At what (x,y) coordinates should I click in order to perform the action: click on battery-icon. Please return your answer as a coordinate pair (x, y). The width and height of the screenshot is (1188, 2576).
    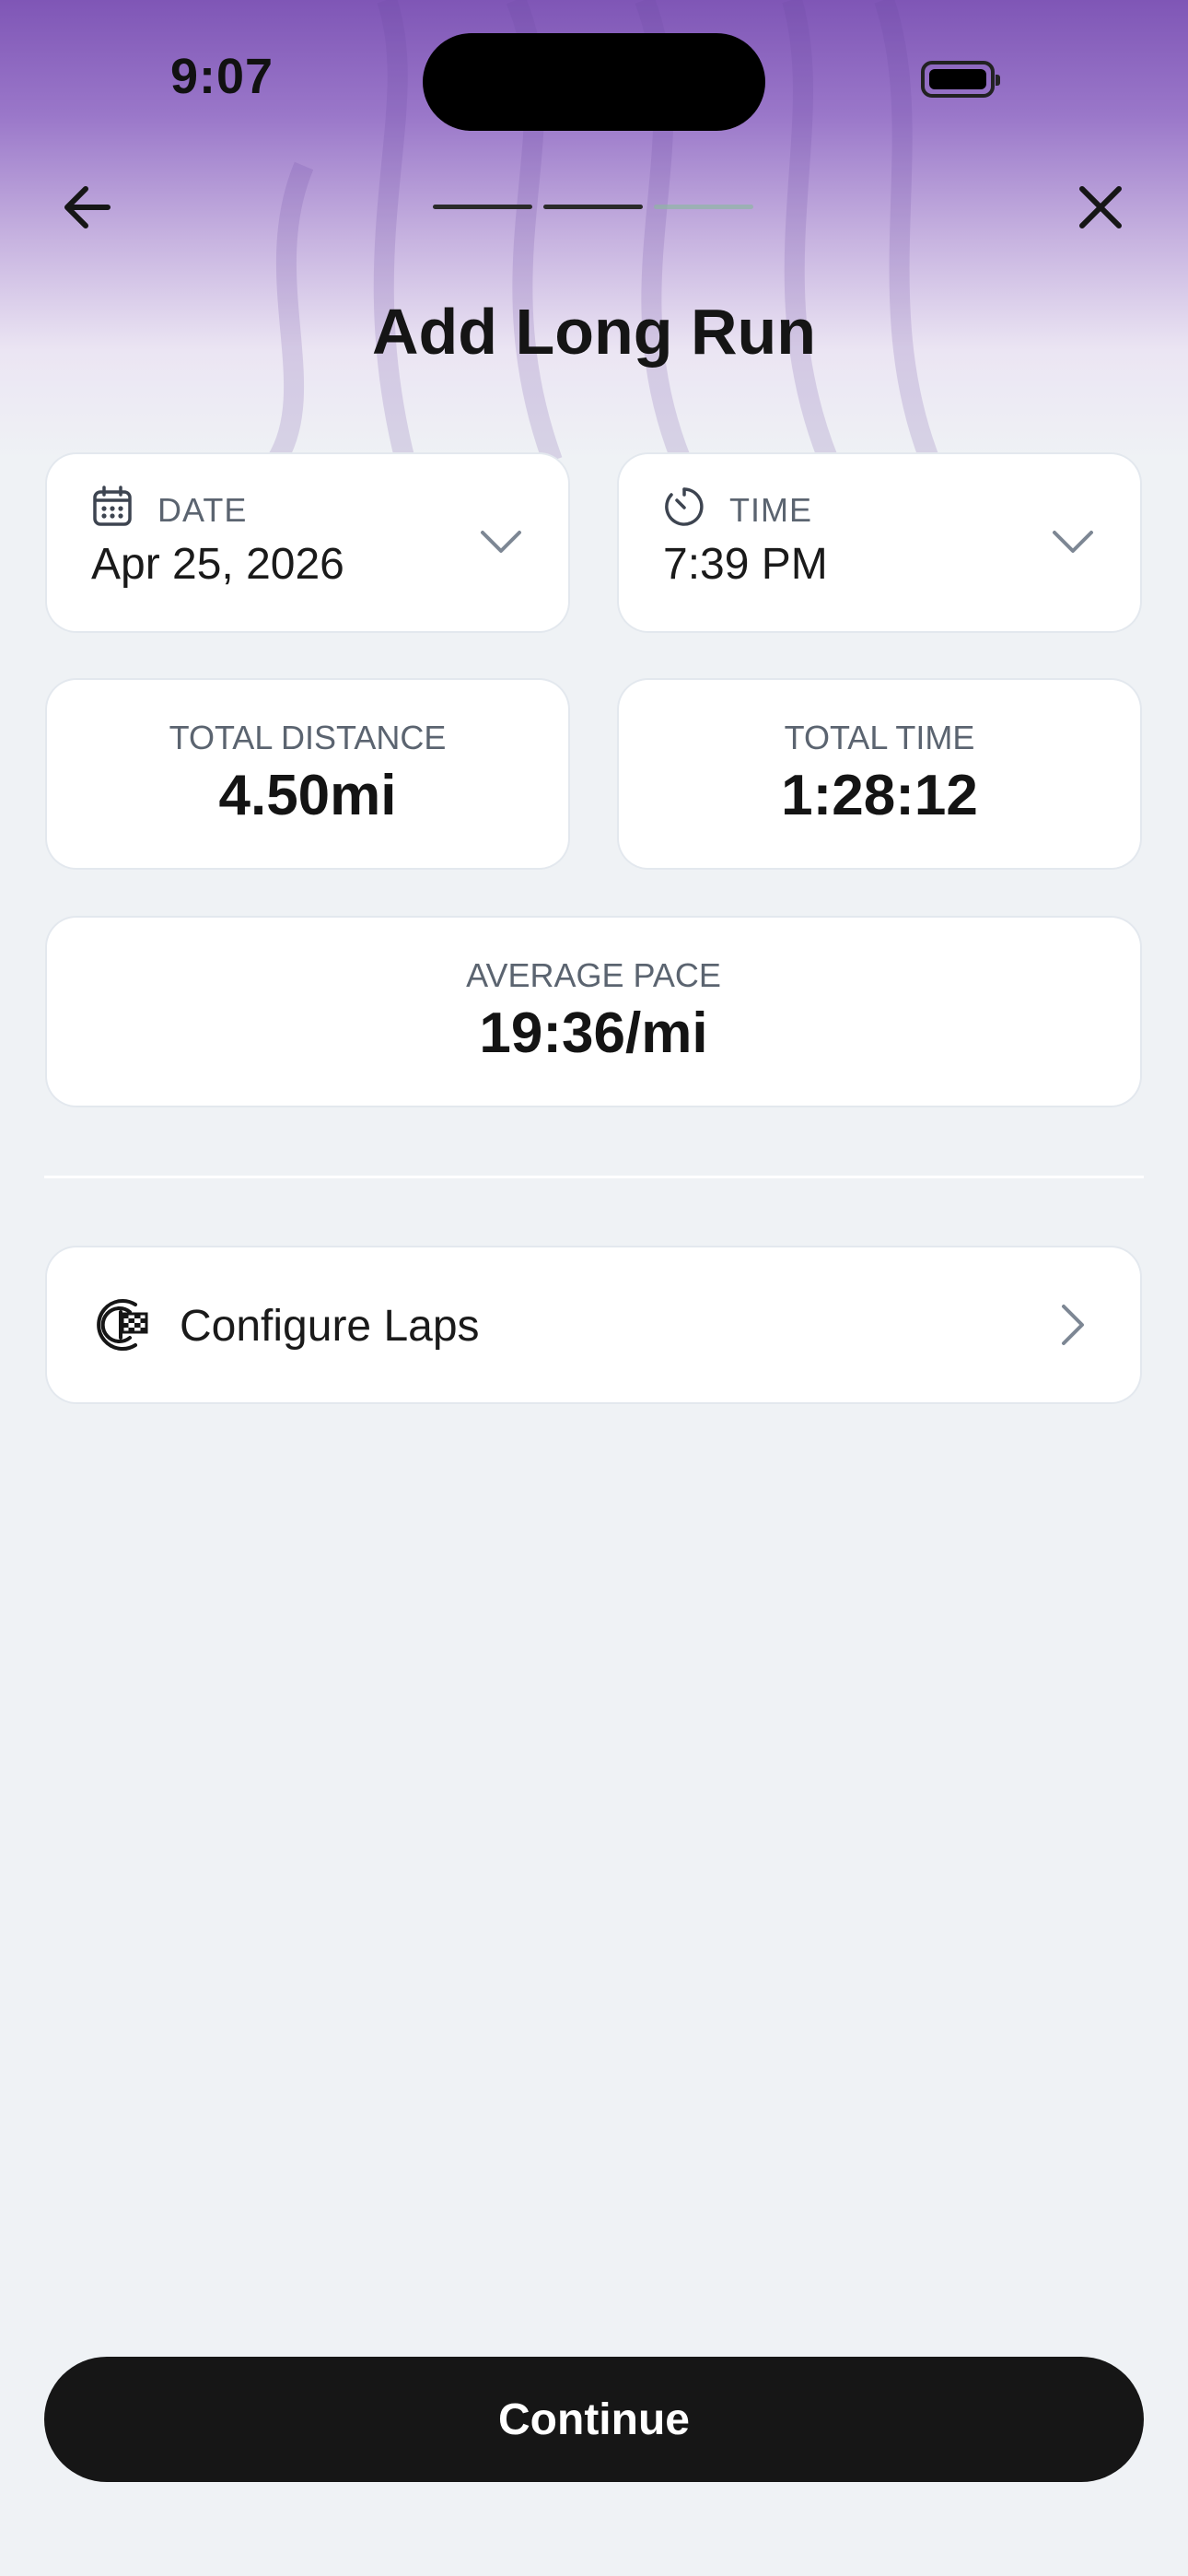
    Looking at the image, I should click on (961, 79).